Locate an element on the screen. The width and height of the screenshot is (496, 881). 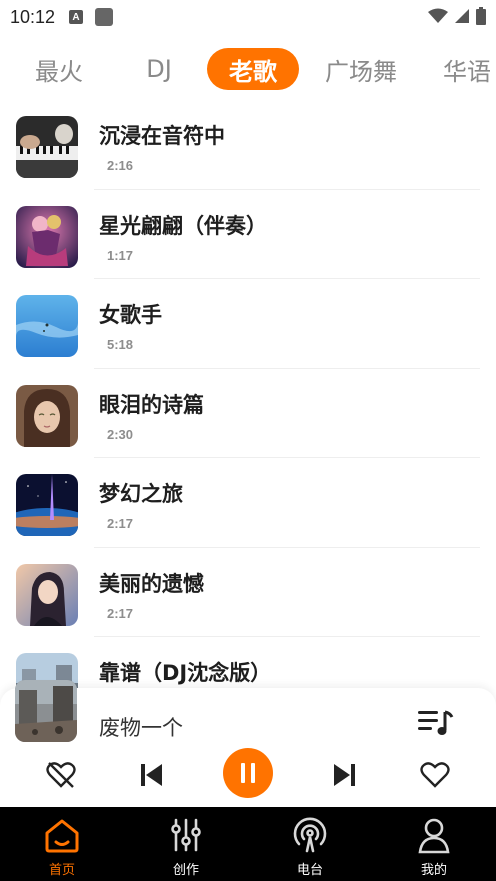
status-bar: 10:12 A is located at coordinates (248, 17).